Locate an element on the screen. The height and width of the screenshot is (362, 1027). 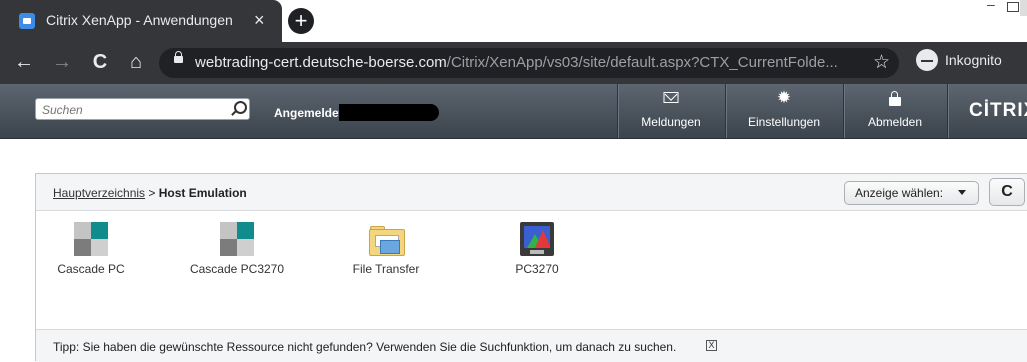
settings-label: Einstellungen is located at coordinates (784, 122).